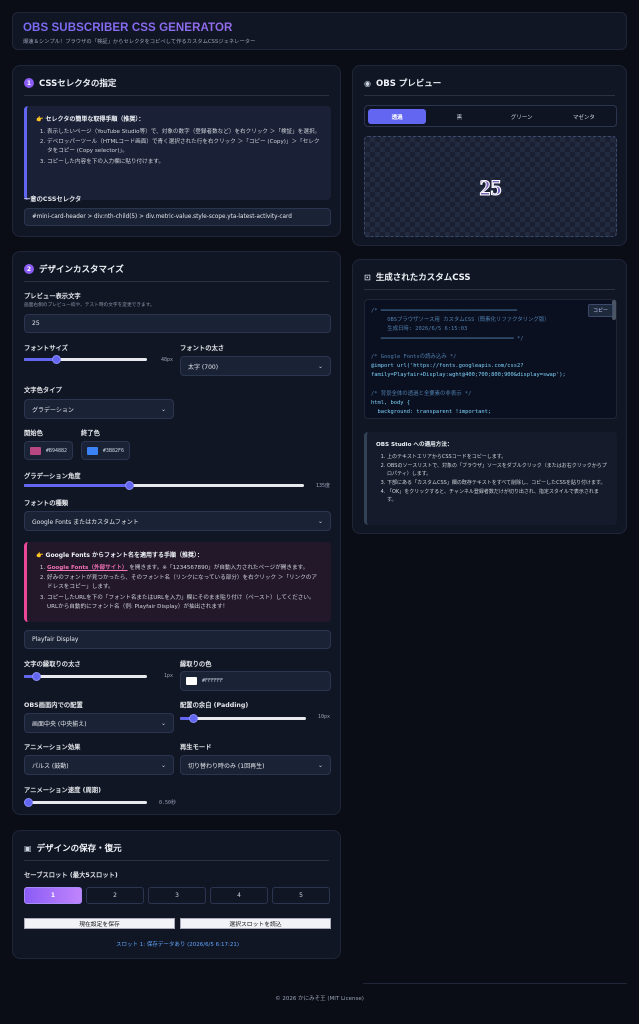  I want to click on code-line: /* 背景全体の透過と全要素の非表示 */, so click(421, 393).